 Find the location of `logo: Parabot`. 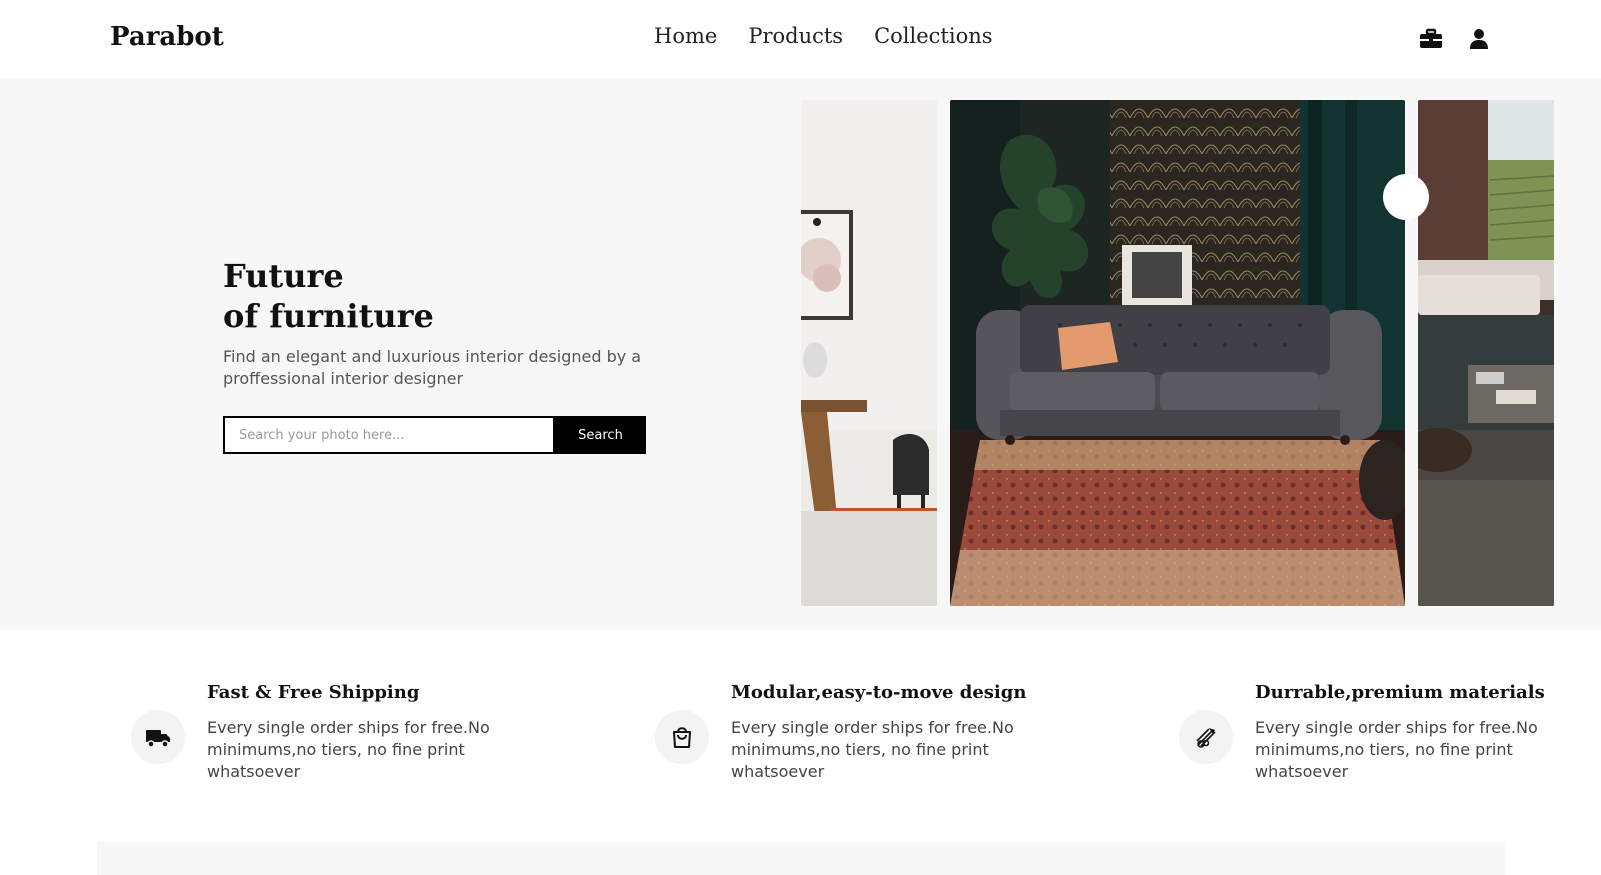

logo: Parabot is located at coordinates (167, 37).